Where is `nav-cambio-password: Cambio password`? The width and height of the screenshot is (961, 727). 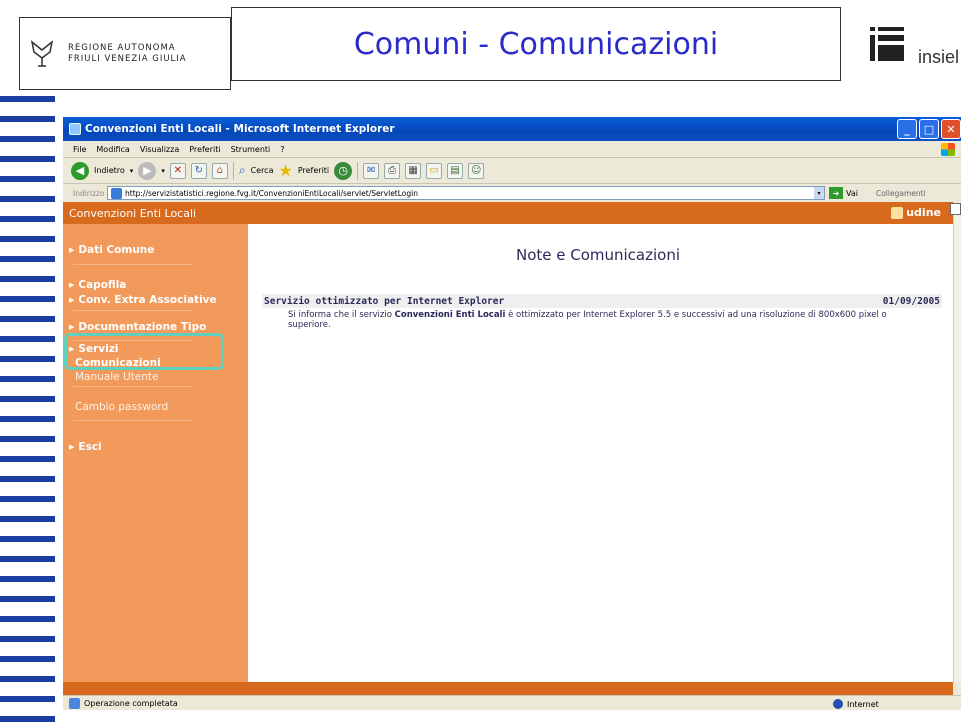 nav-cambio-password: Cambio password is located at coordinates (121, 407).